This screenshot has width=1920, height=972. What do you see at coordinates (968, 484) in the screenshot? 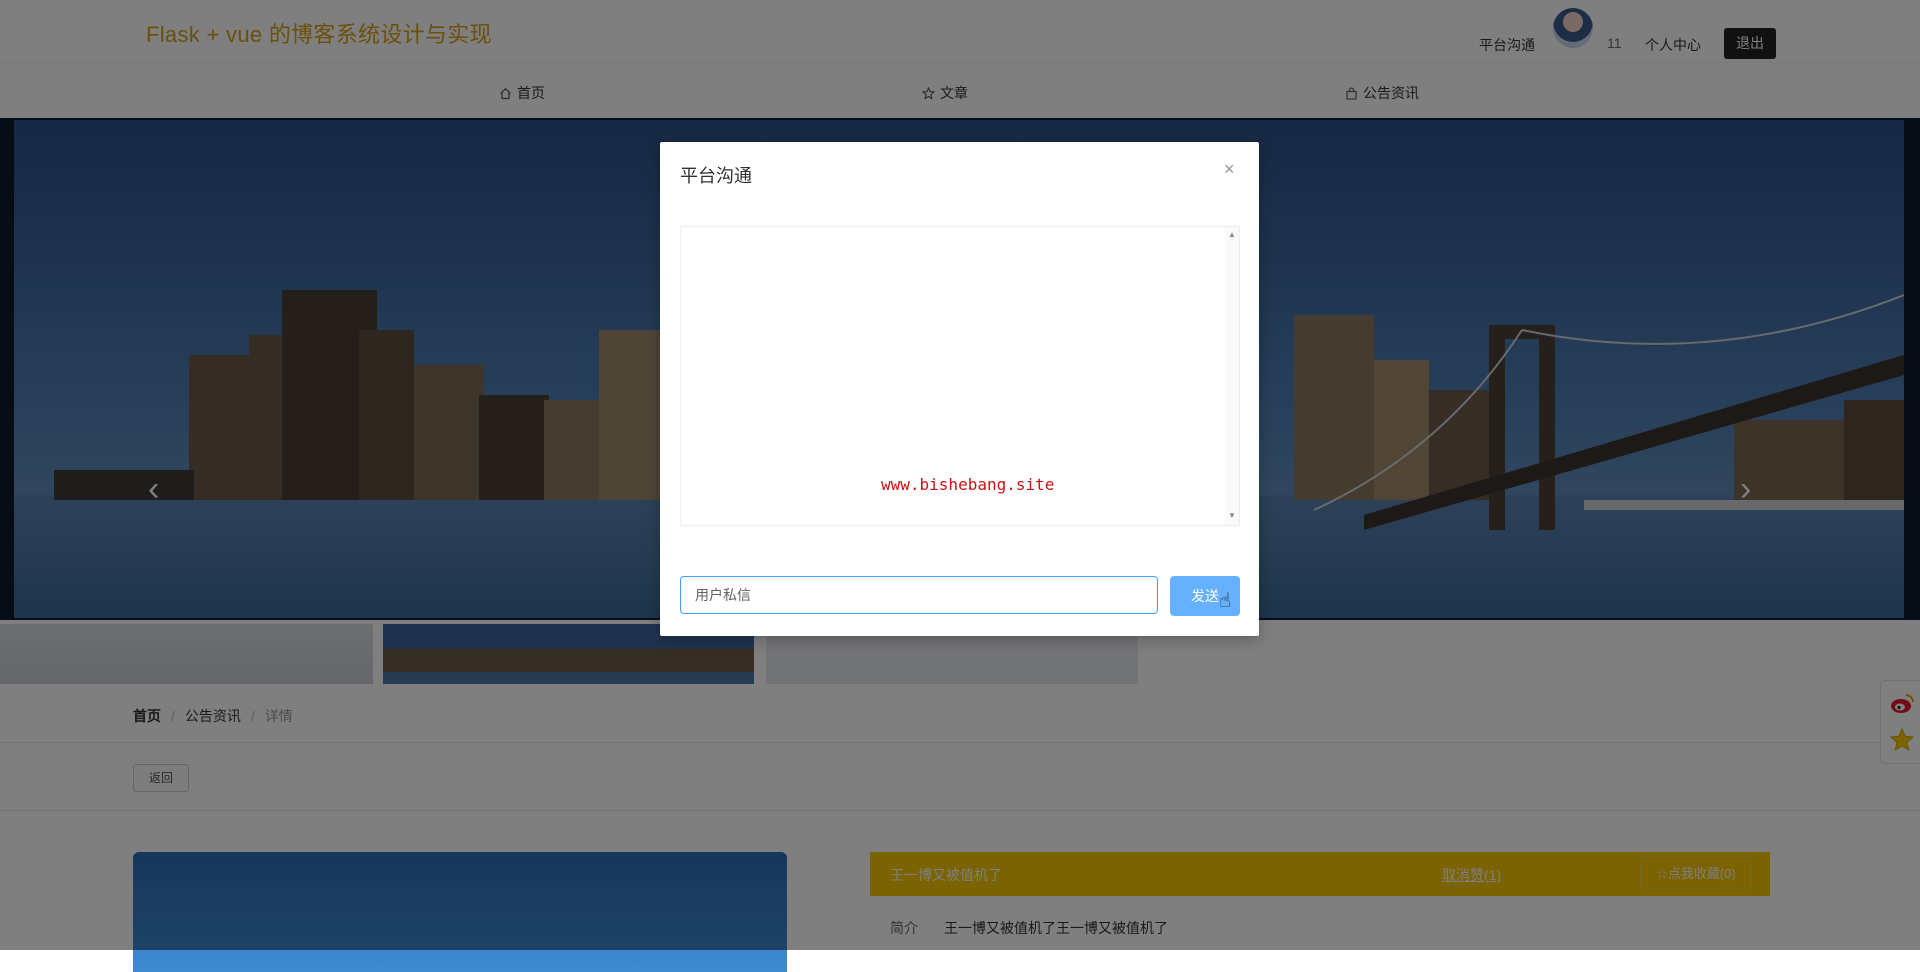
I see `watermark-text: www.bishebang.site` at bounding box center [968, 484].